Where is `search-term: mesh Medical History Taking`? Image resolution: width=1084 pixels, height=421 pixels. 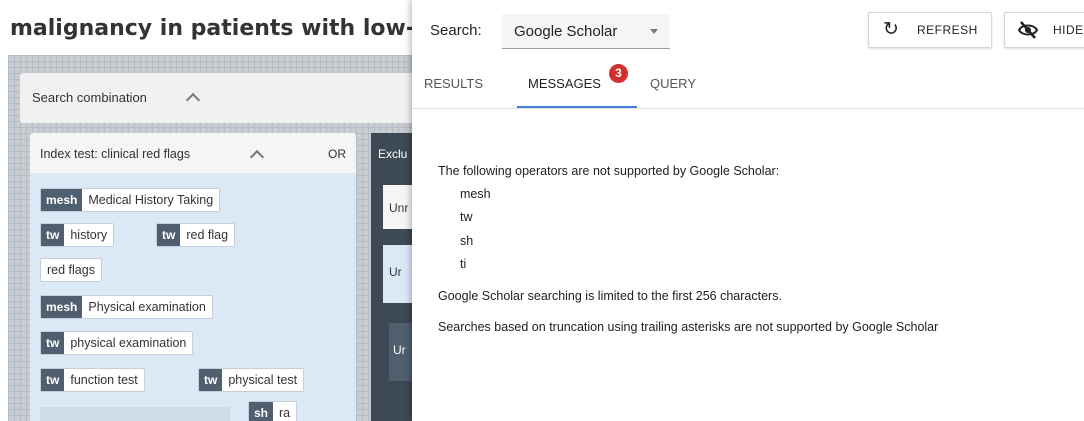
search-term: mesh Medical History Taking is located at coordinates (130, 200).